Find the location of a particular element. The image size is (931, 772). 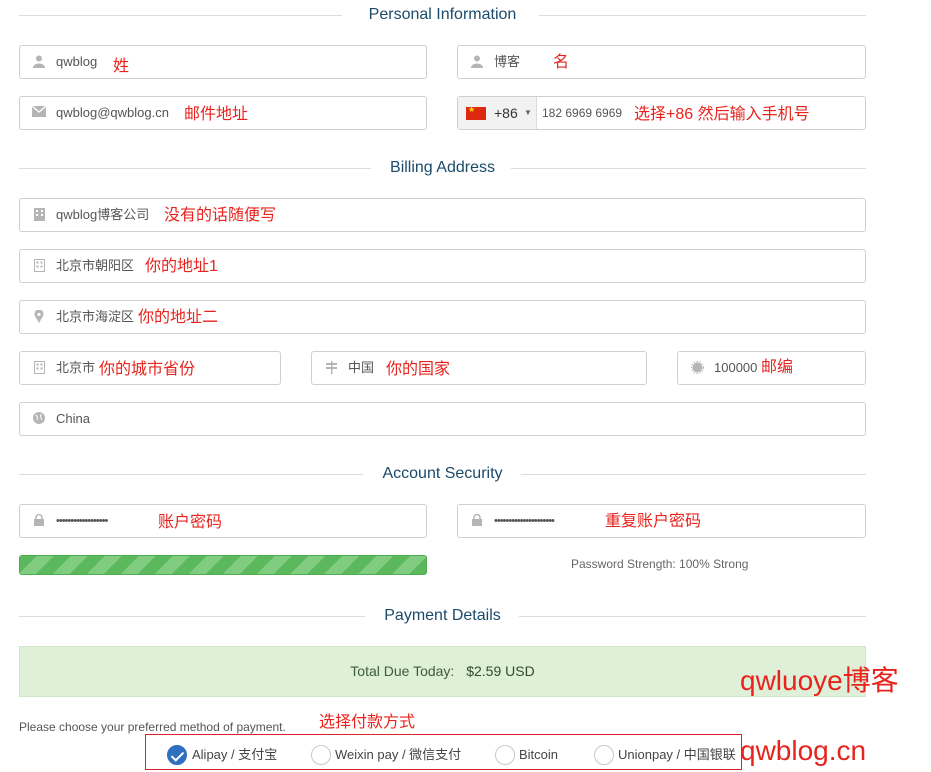

company-field: qwblog博客公司 is located at coordinates (442, 215).